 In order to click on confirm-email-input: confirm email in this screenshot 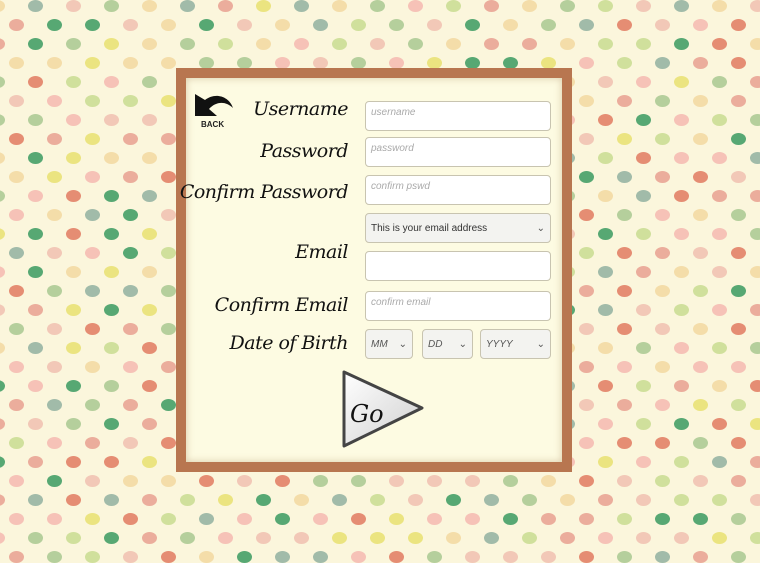, I will do `click(458, 306)`.